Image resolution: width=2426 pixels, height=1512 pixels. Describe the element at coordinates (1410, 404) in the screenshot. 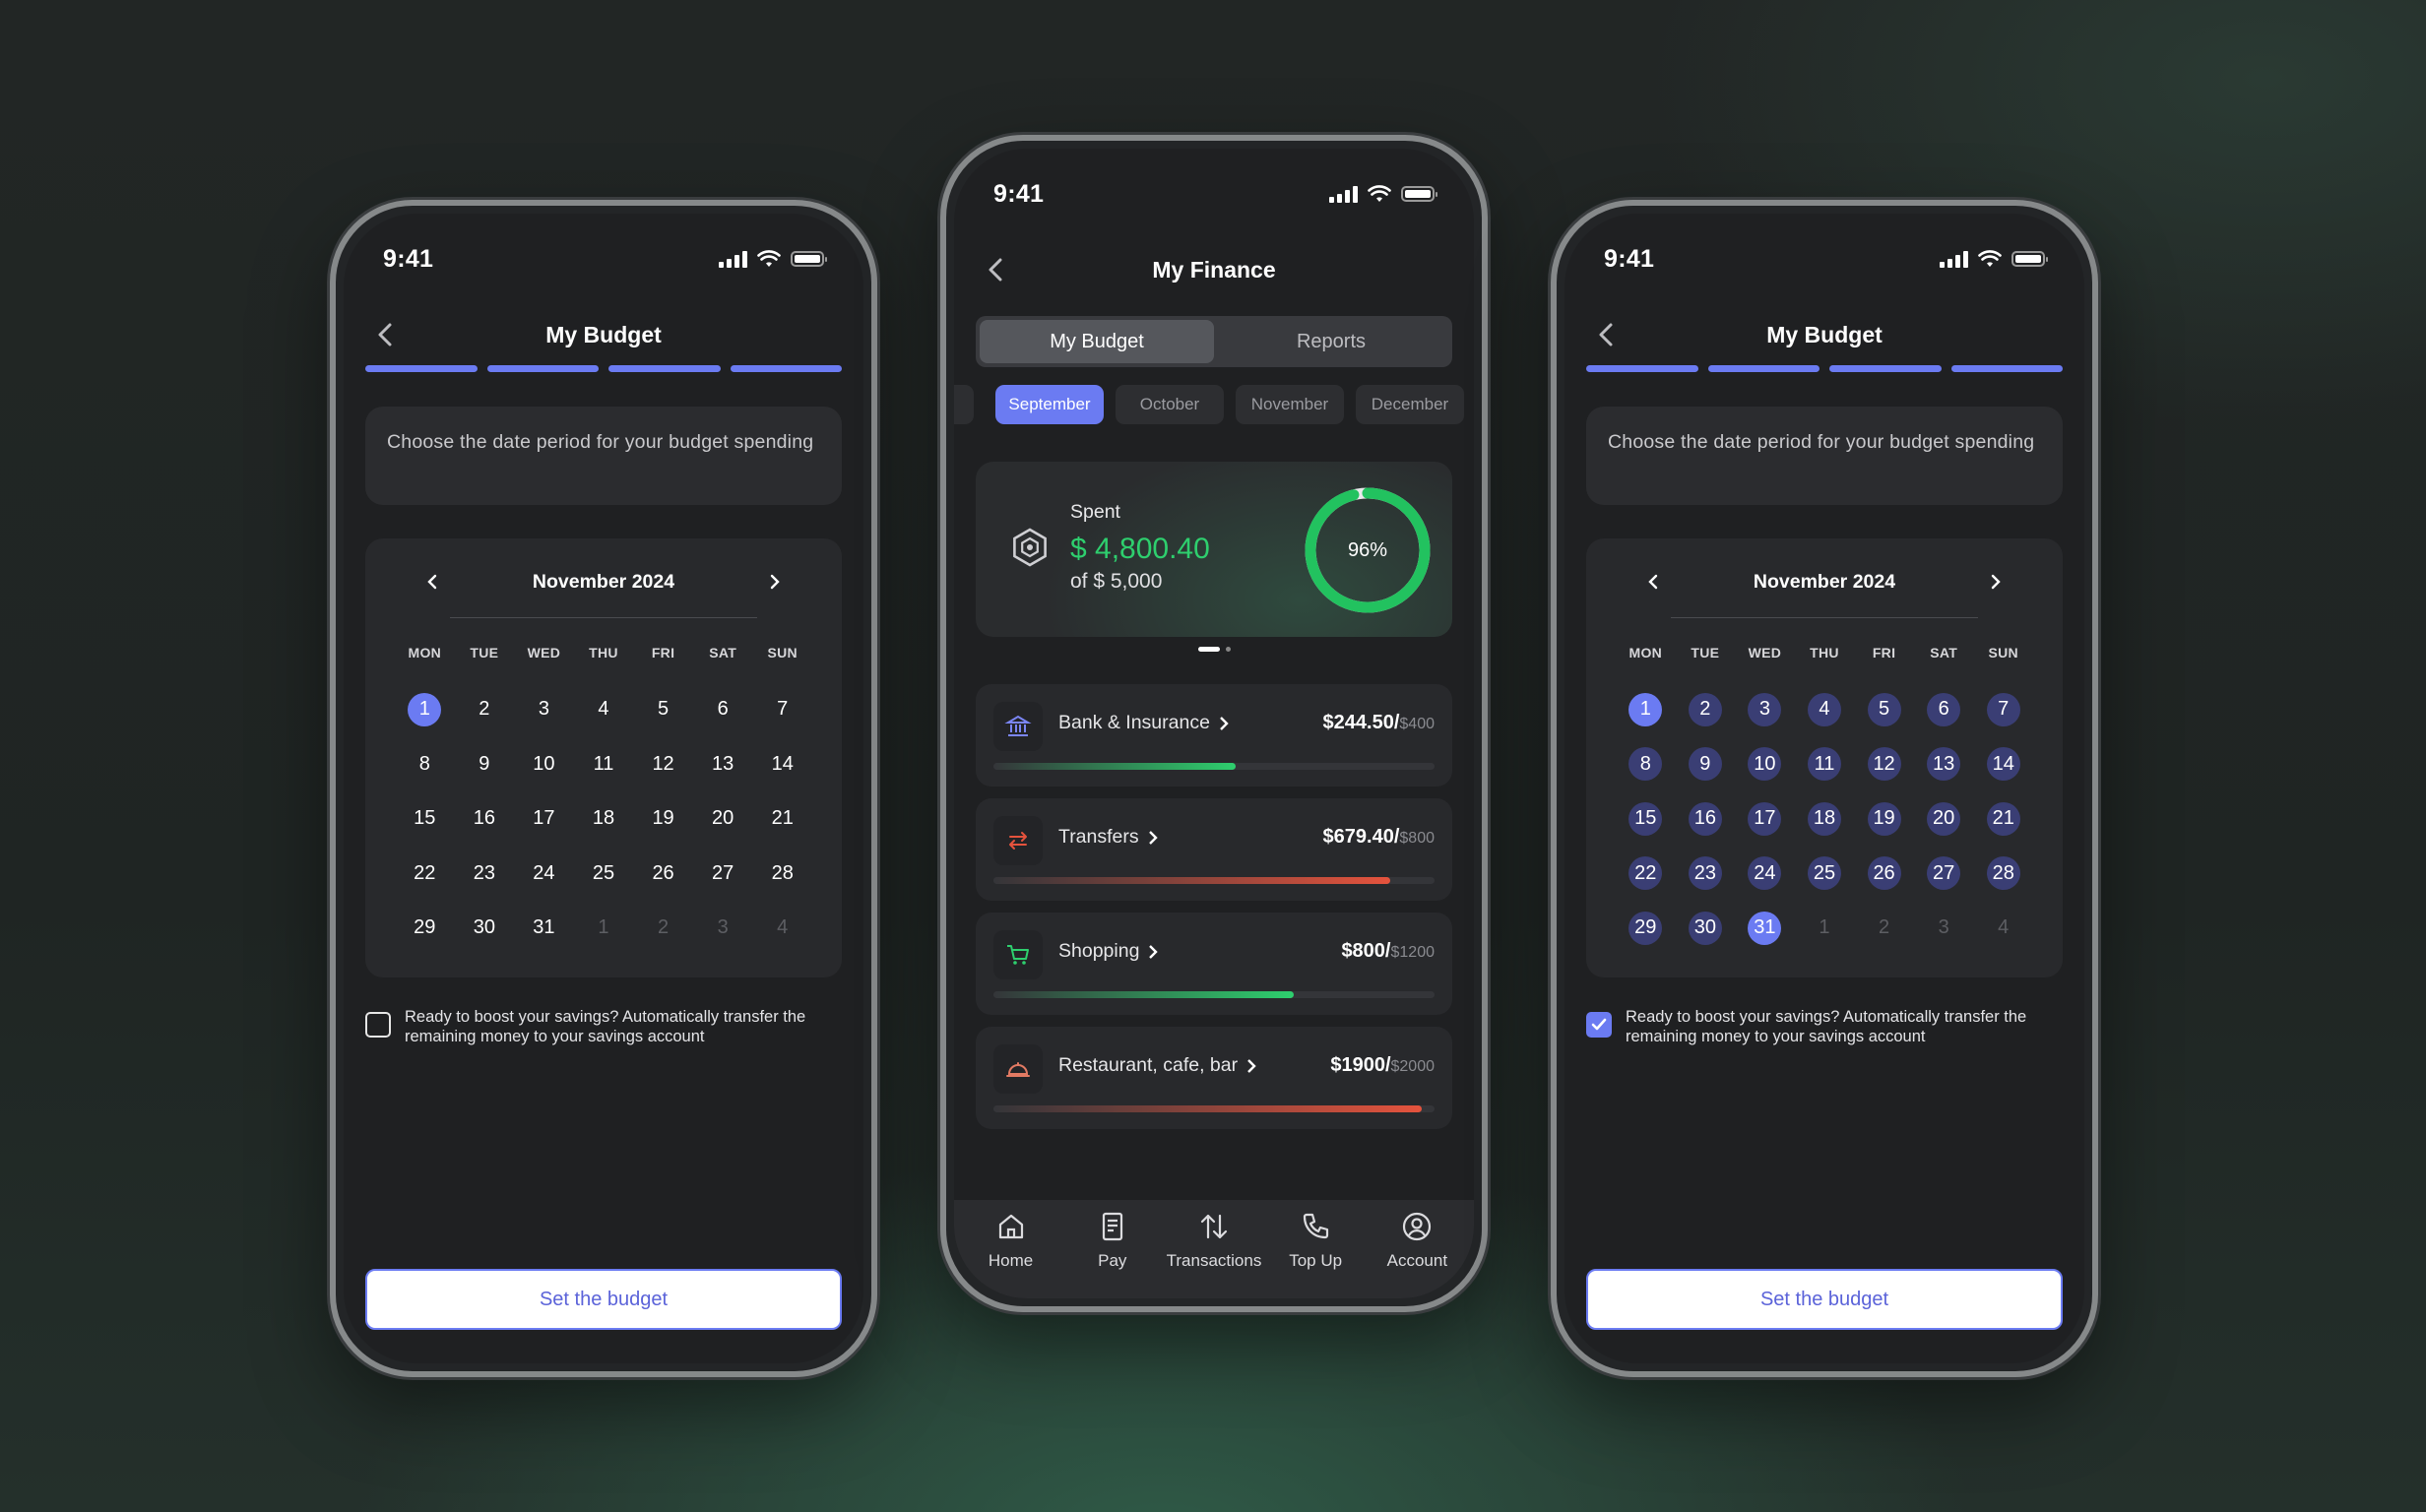

I see `month-chip-december: December` at that location.